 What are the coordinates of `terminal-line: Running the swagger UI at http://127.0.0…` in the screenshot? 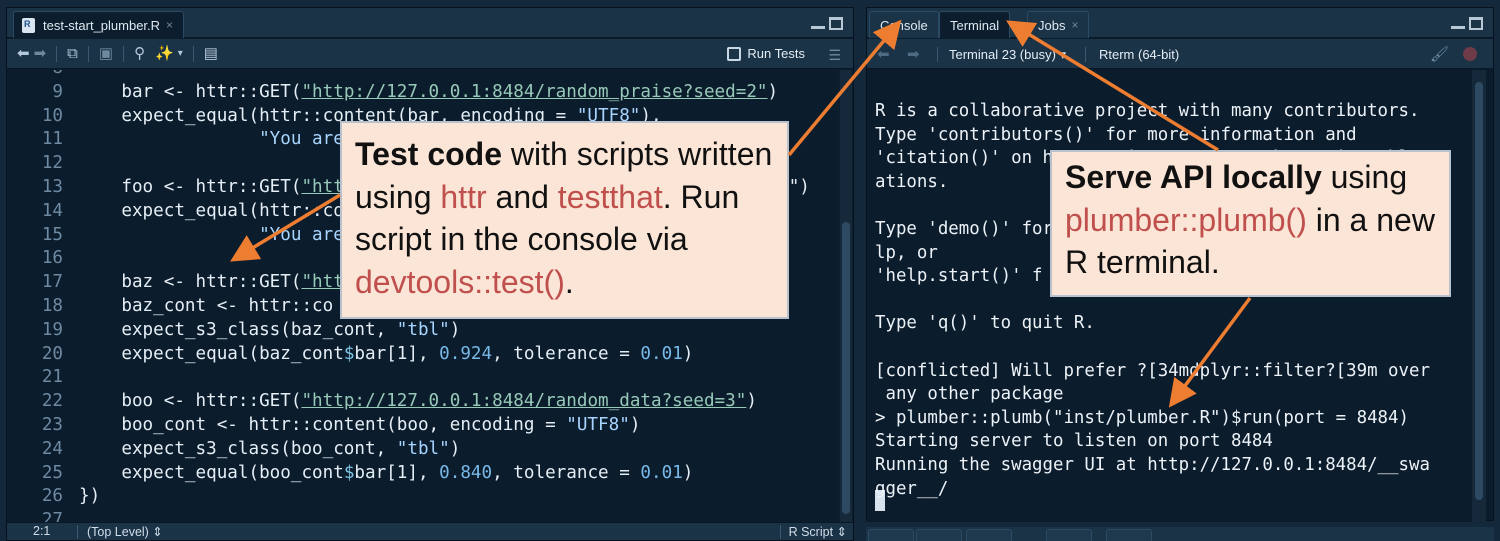 It's located at (1152, 465).